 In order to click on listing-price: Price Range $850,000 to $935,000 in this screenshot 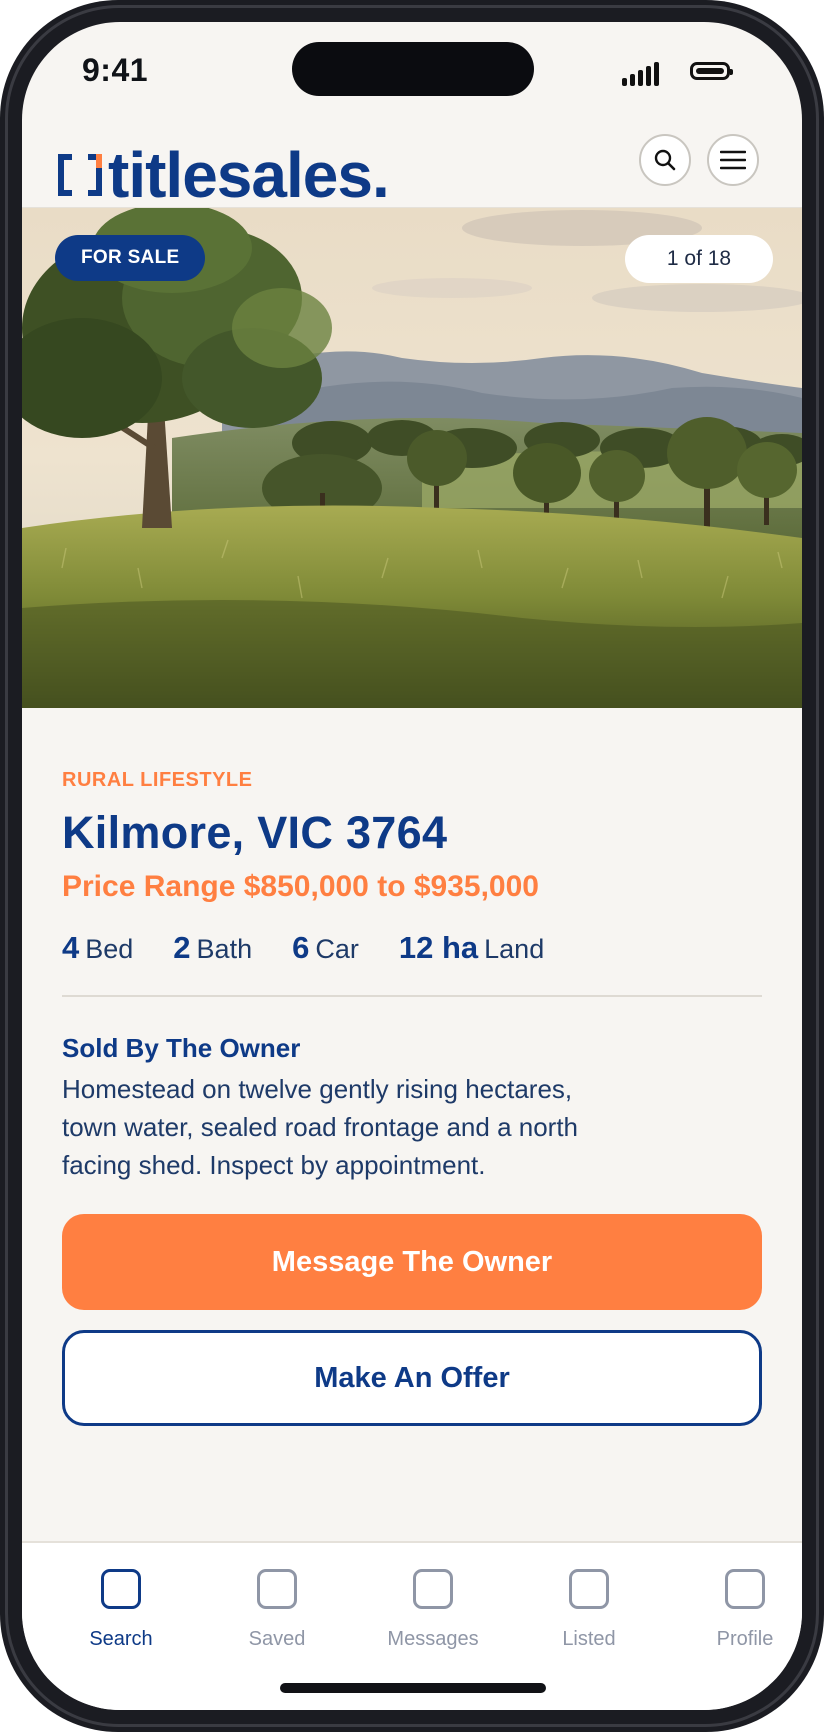, I will do `click(300, 886)`.